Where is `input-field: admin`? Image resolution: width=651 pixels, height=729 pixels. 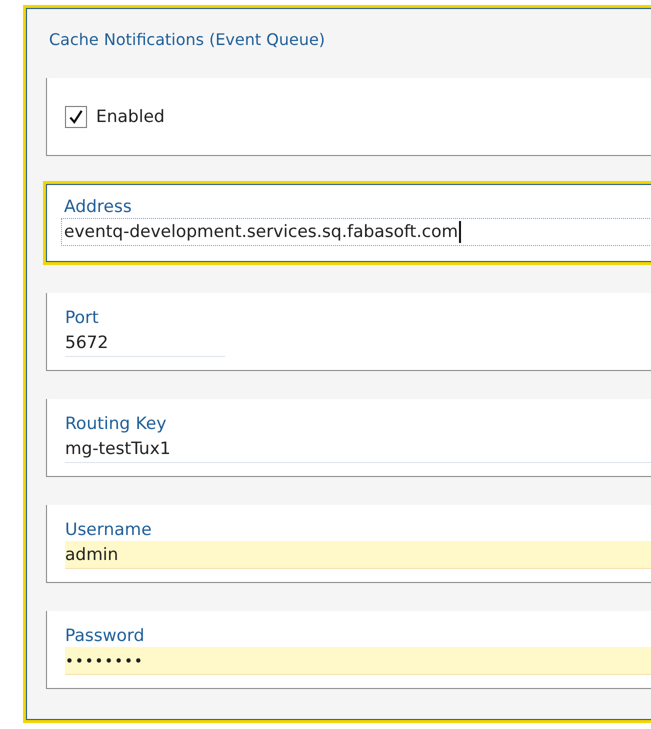 input-field: admin is located at coordinates (358, 555).